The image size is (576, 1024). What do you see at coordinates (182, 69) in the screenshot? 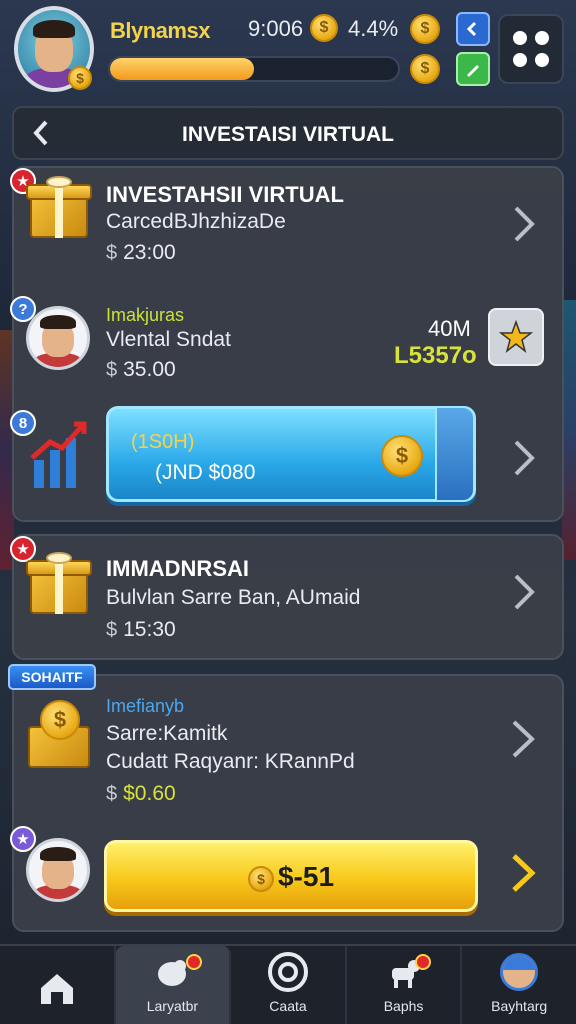
I see `xp-progress-fill` at bounding box center [182, 69].